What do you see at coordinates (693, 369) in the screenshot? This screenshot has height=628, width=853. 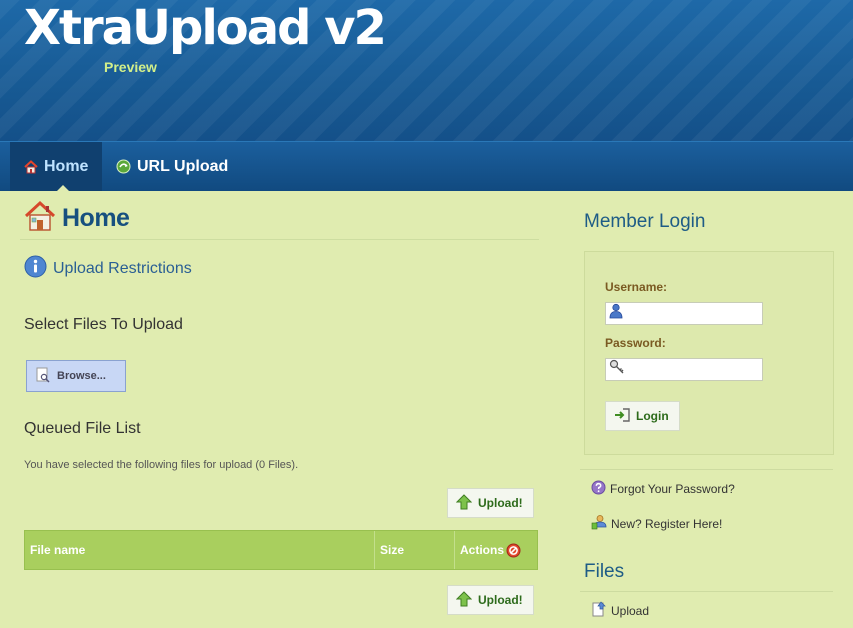 I see `password-input` at bounding box center [693, 369].